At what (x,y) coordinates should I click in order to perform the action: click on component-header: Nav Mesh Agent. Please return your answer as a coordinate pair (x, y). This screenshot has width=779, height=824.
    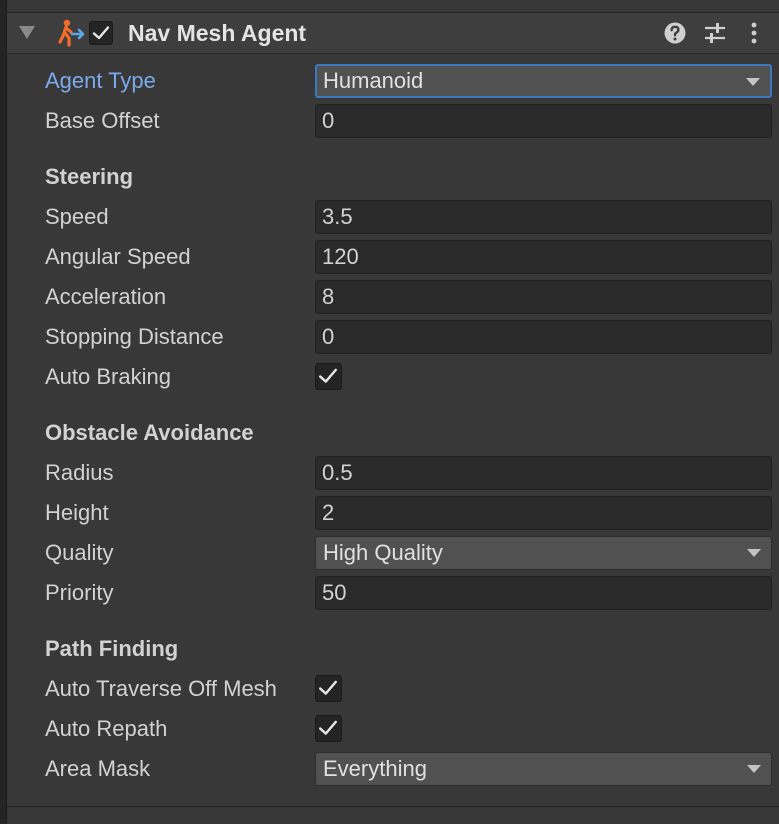
    Looking at the image, I should click on (393, 33).